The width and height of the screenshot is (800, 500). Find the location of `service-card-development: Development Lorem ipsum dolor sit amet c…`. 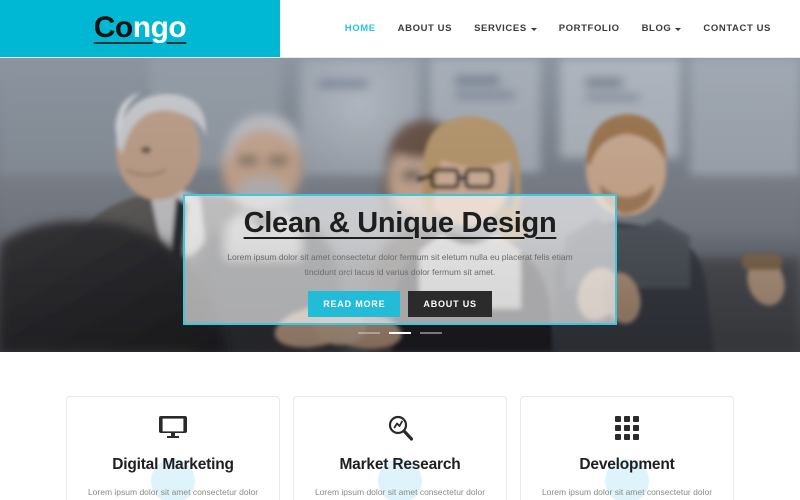

service-card-development: Development Lorem ipsum dolor sit amet c… is located at coordinates (627, 448).